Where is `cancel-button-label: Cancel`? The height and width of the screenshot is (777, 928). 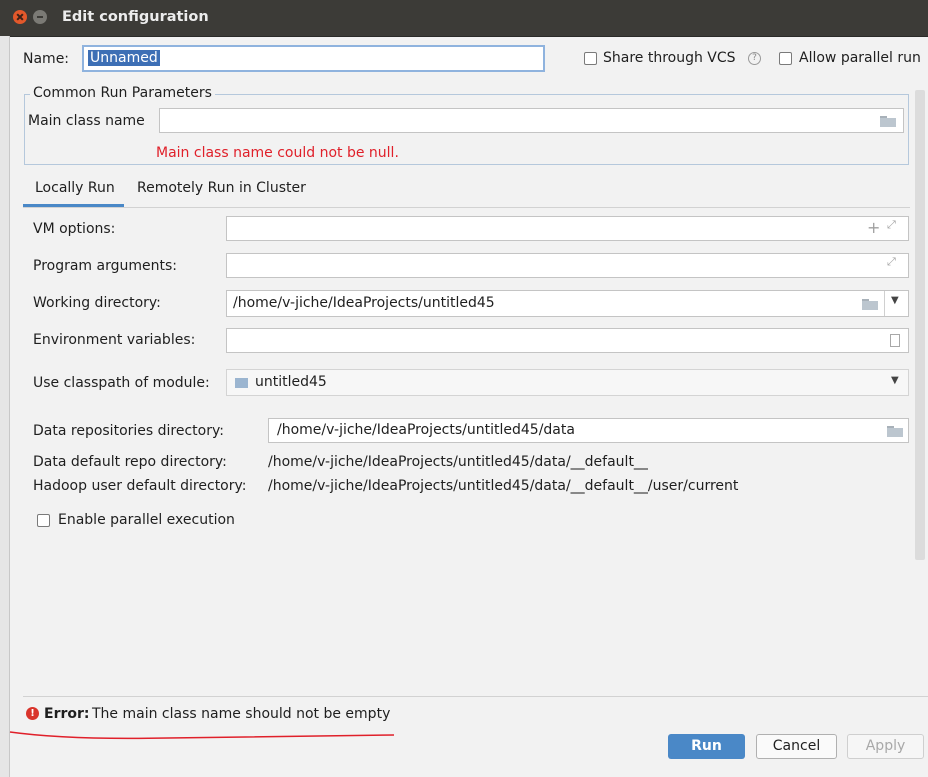 cancel-button-label: Cancel is located at coordinates (796, 746).